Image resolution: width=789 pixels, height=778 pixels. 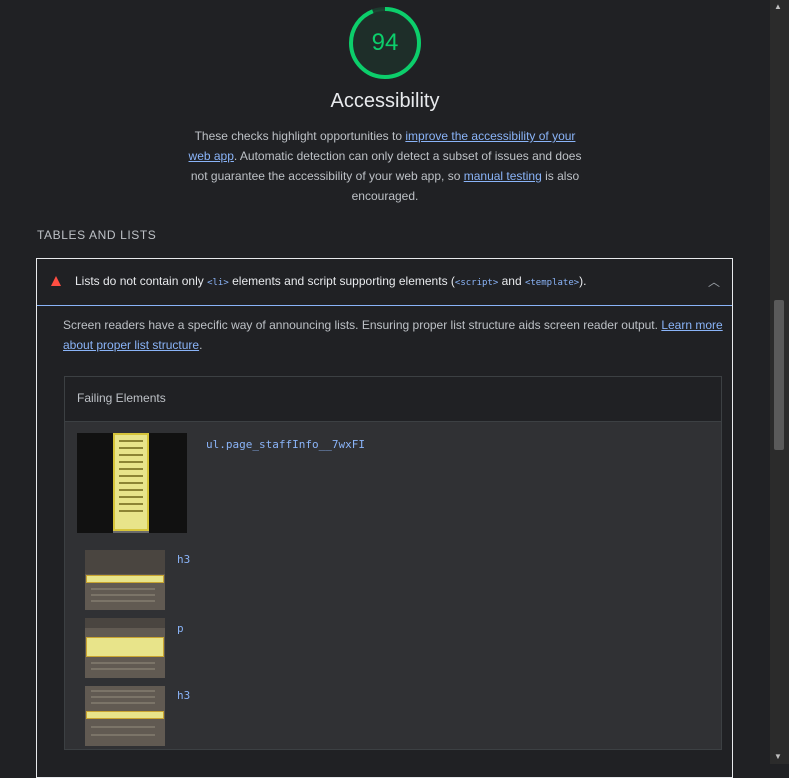 I want to click on audit-description-text: ., so click(x=201, y=345).